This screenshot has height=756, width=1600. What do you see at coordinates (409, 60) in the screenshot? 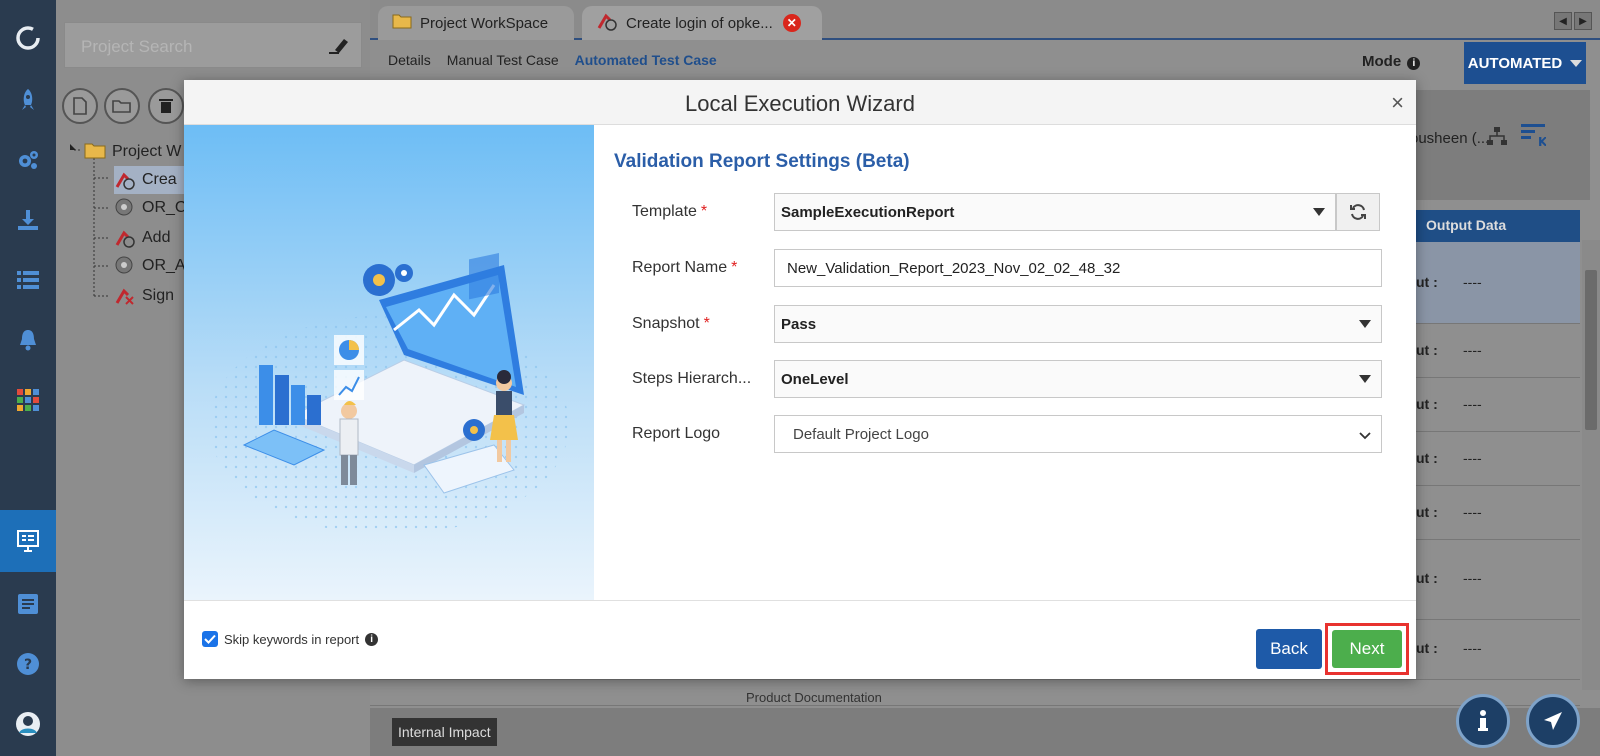
I see `subtab-details: Details` at bounding box center [409, 60].